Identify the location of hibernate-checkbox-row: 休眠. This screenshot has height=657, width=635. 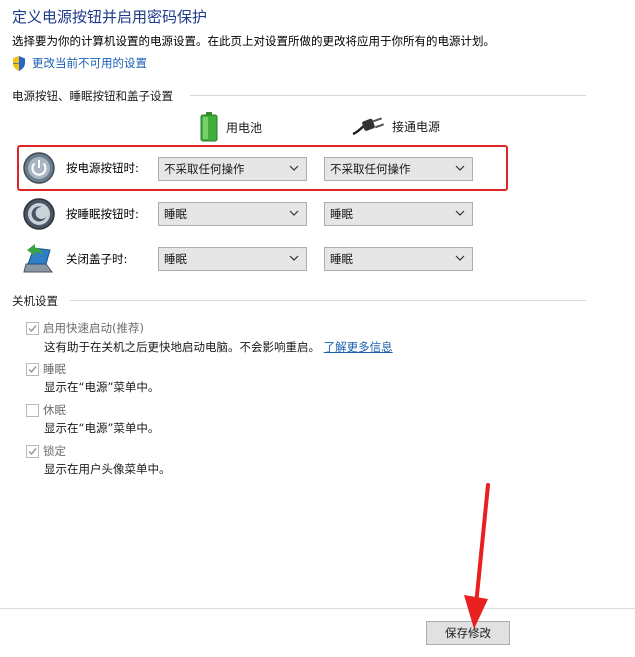
(46, 410).